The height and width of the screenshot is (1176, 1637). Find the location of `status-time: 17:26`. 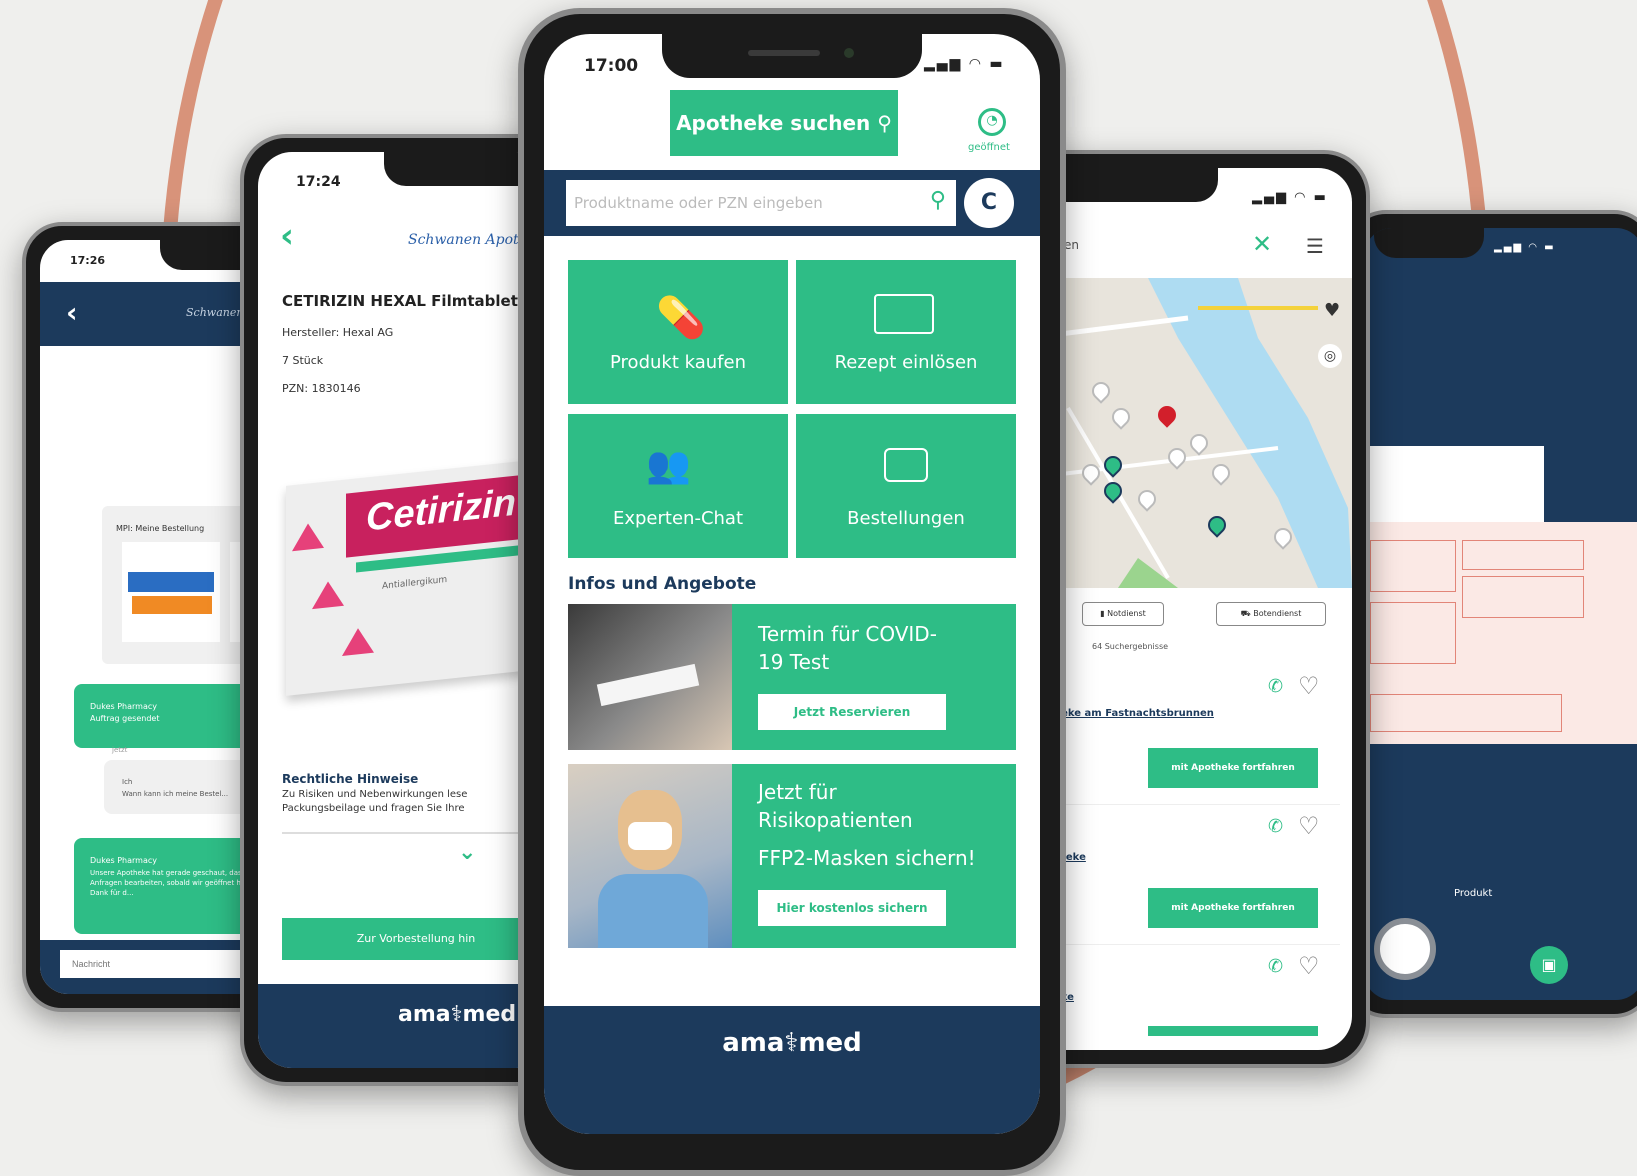

status-time: 17:26 is located at coordinates (88, 260).